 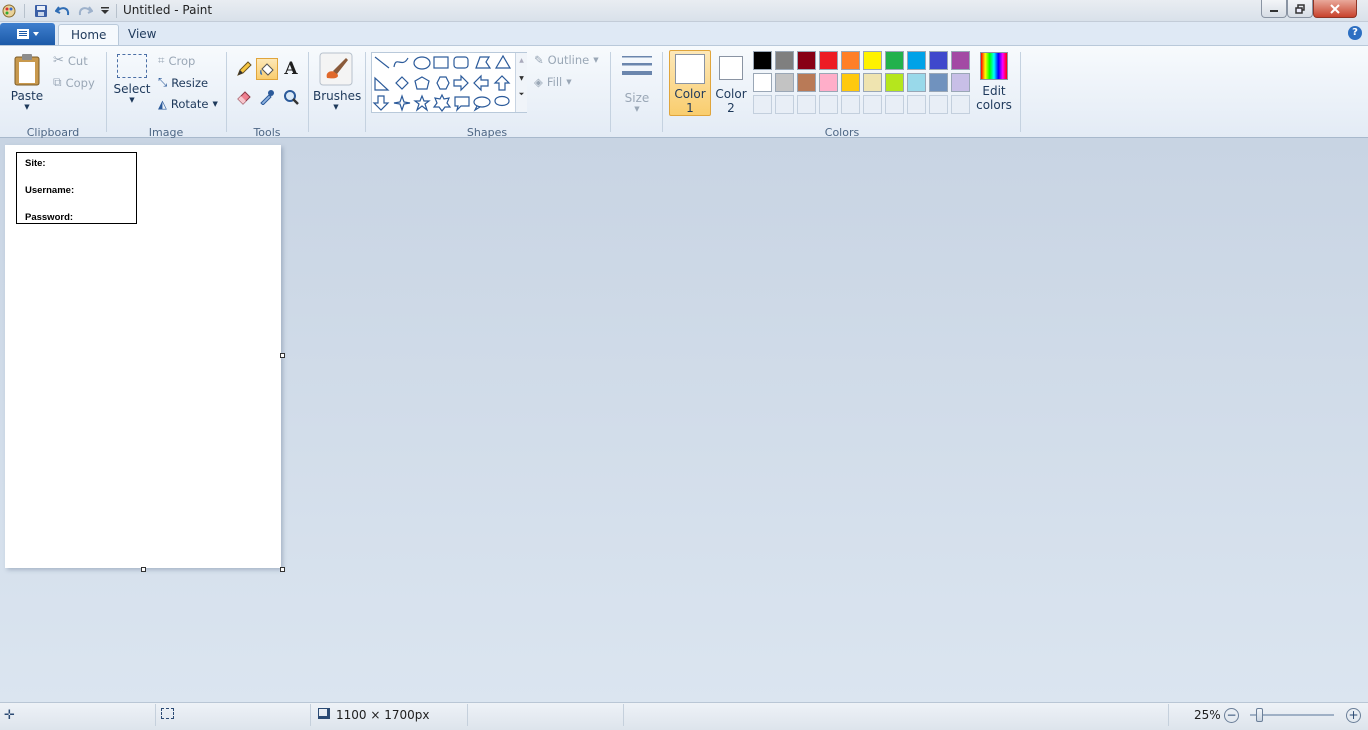 What do you see at coordinates (521, 60) in the screenshot?
I see `scroll-up-icon: ▲` at bounding box center [521, 60].